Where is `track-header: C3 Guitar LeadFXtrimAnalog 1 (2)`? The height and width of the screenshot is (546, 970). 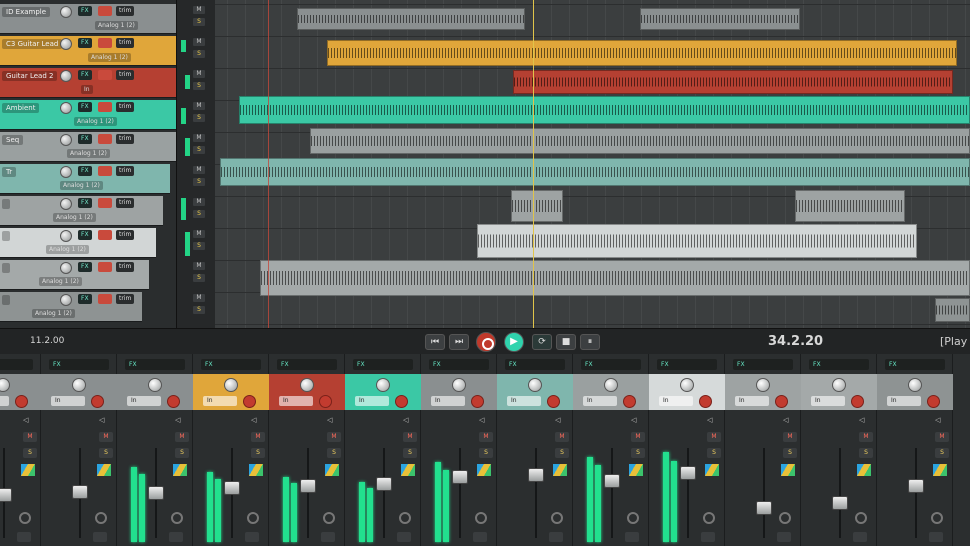 track-header: C3 Guitar LeadFXtrimAnalog 1 (2) is located at coordinates (99, 51).